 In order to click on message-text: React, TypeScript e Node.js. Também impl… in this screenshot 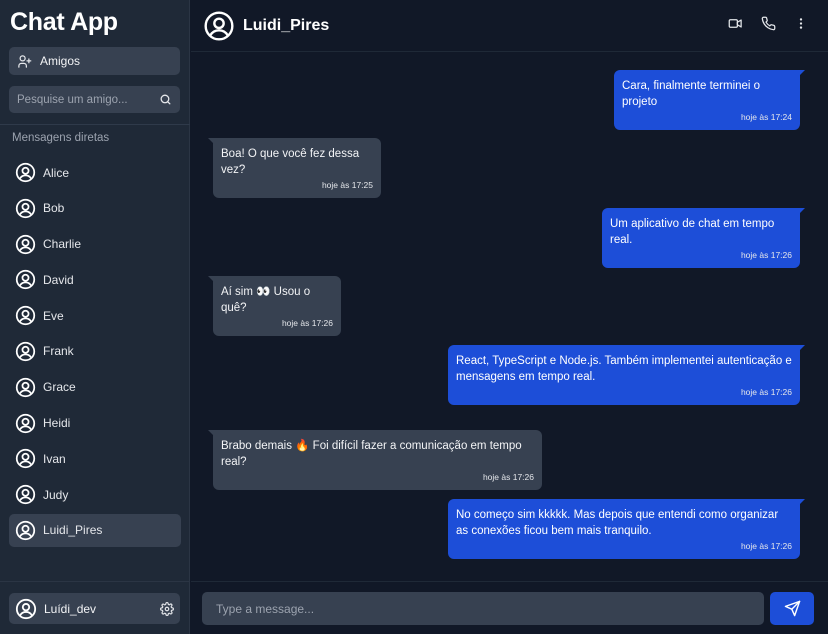, I will do `click(624, 369)`.